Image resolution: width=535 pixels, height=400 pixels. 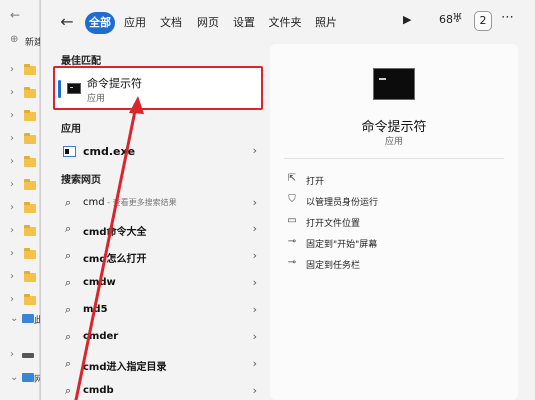 What do you see at coordinates (292, 178) in the screenshot?
I see `open-icon: ⇱` at bounding box center [292, 178].